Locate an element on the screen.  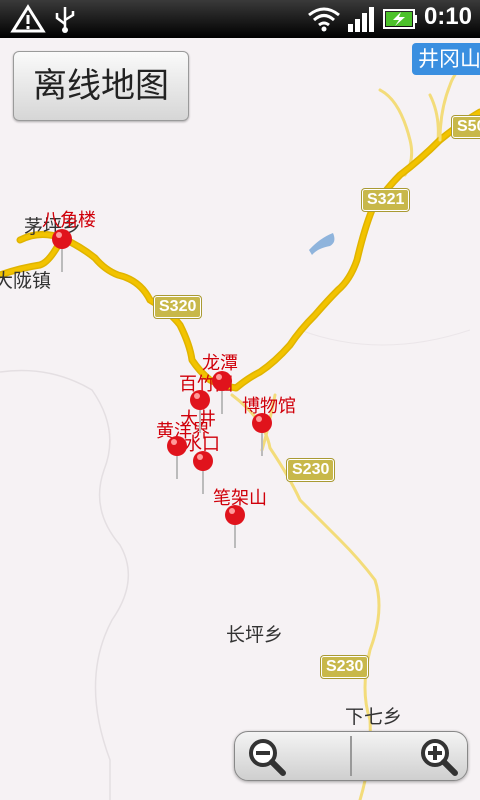
zoom-in-button is located at coordinates (409, 756).